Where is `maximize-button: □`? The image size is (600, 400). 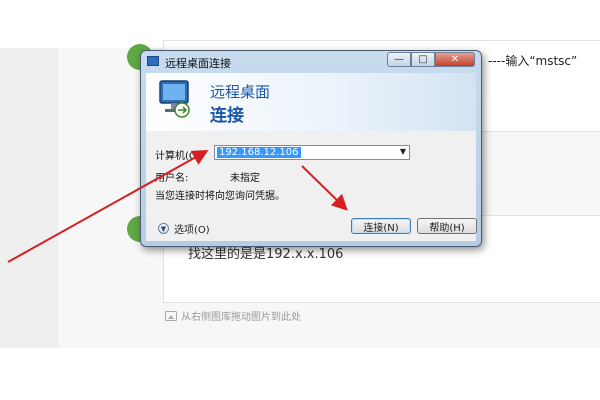
maximize-button: □ is located at coordinates (423, 59).